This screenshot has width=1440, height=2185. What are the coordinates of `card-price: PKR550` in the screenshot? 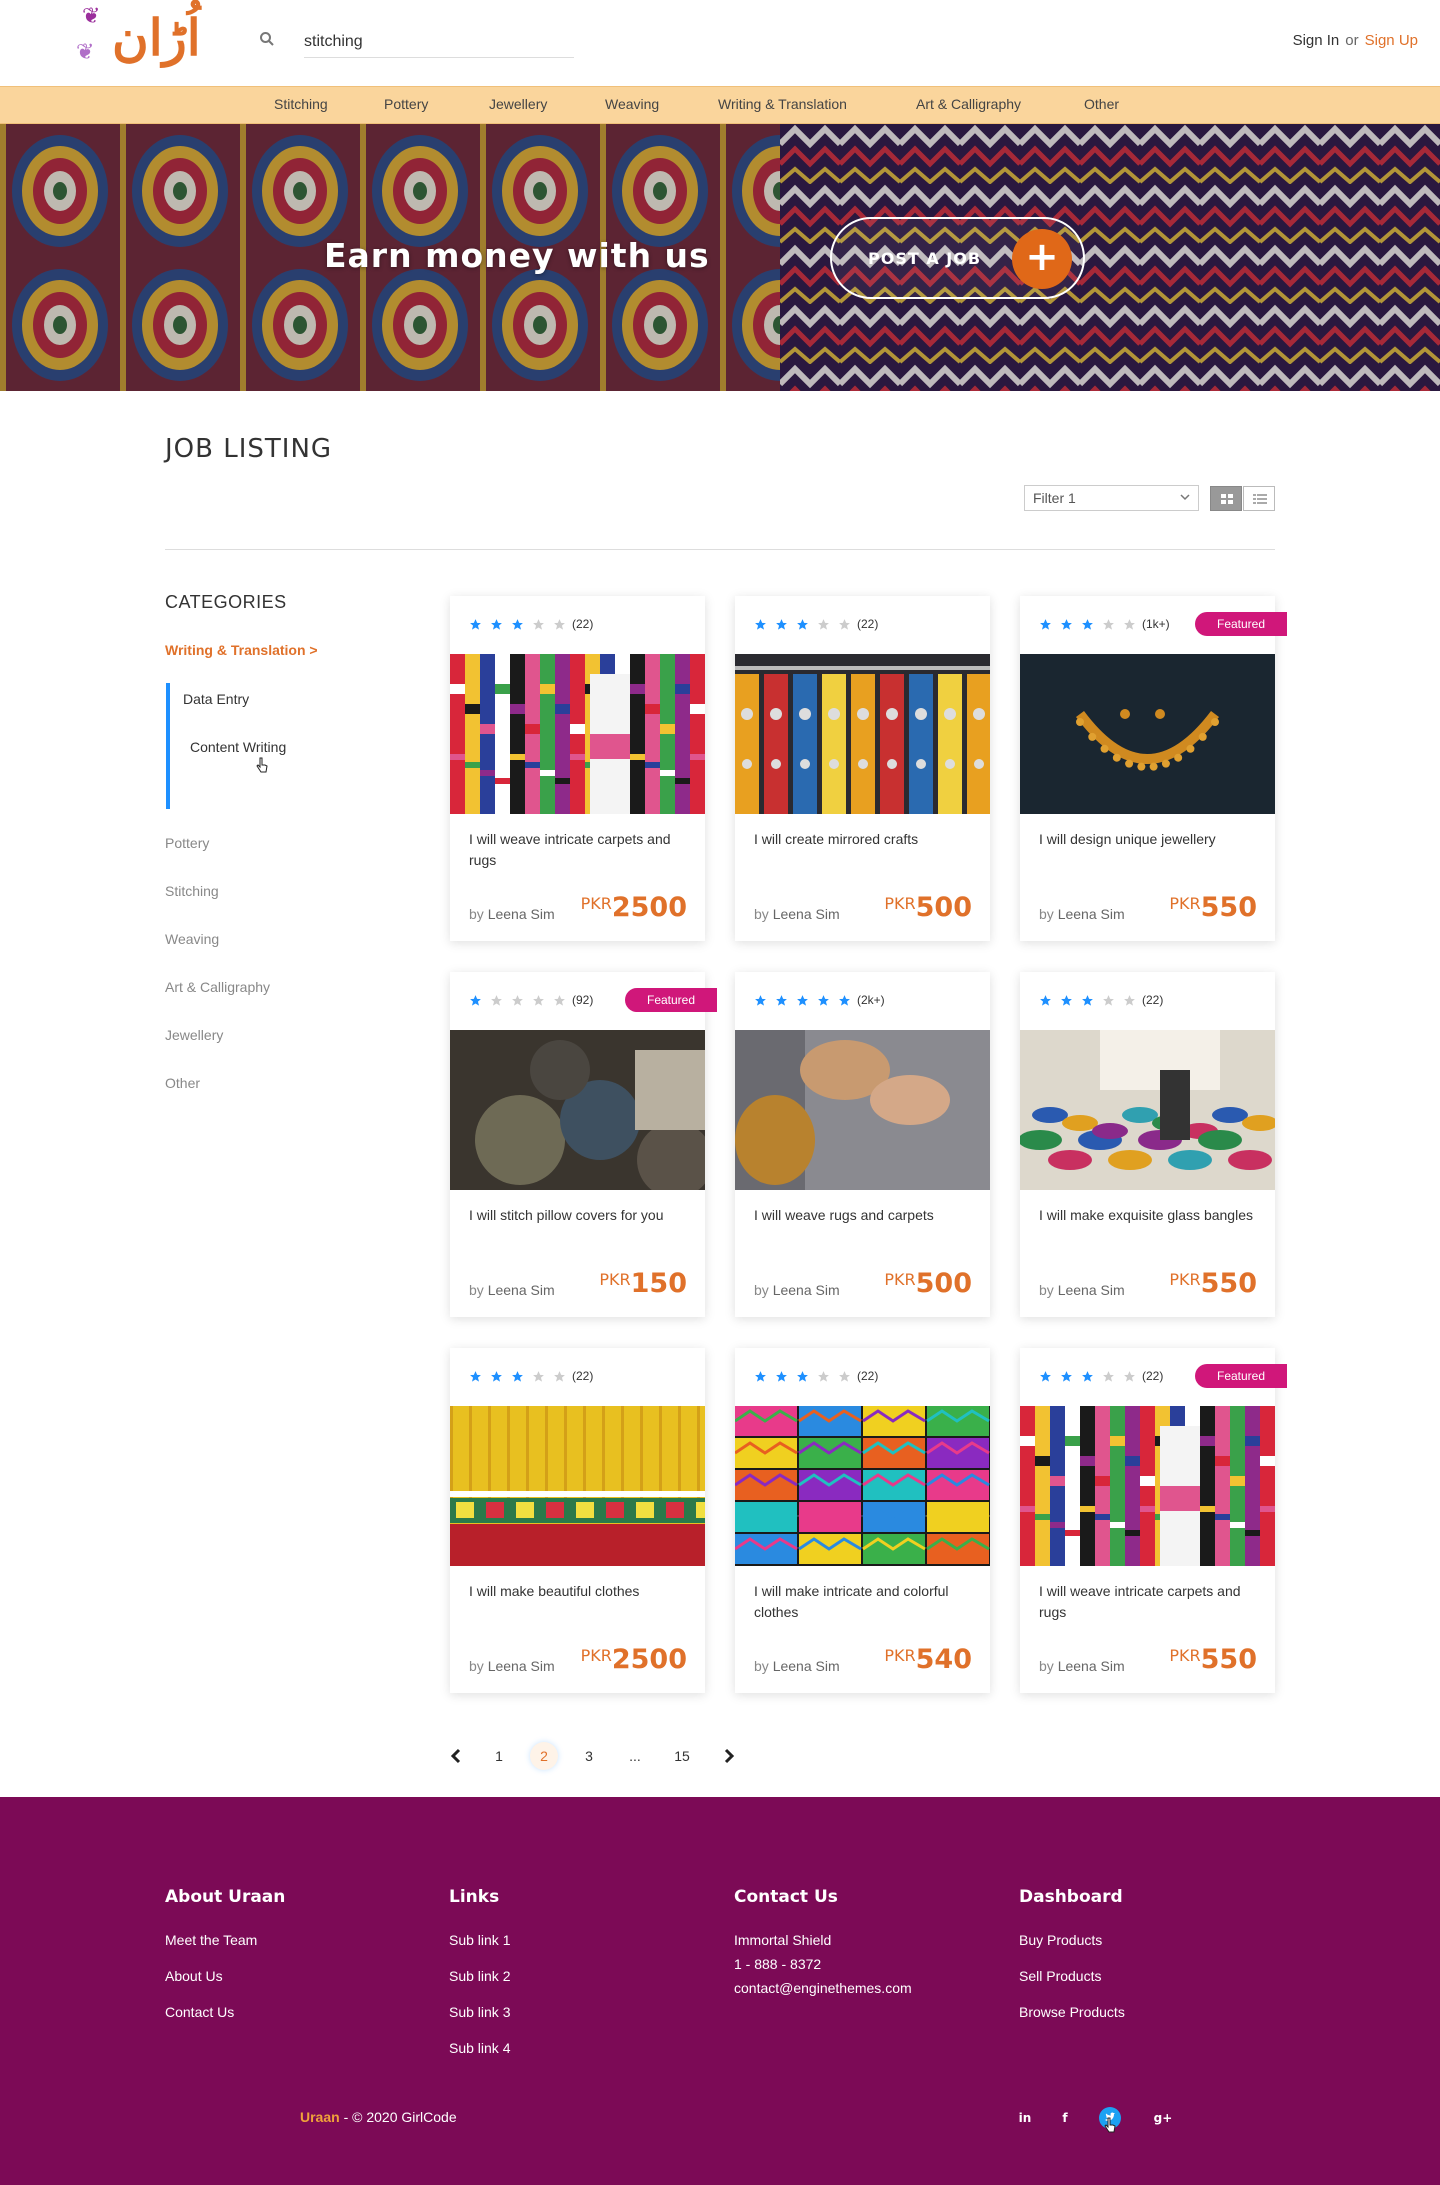 It's located at (1213, 1283).